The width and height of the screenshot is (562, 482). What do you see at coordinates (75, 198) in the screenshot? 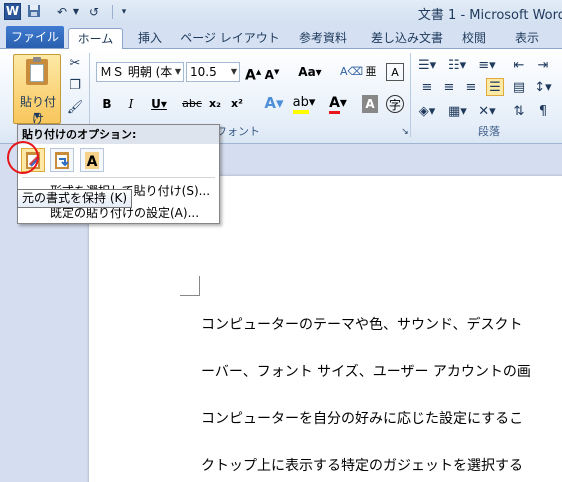
I see `tooltip: 元の書式を保持 (K)` at bounding box center [75, 198].